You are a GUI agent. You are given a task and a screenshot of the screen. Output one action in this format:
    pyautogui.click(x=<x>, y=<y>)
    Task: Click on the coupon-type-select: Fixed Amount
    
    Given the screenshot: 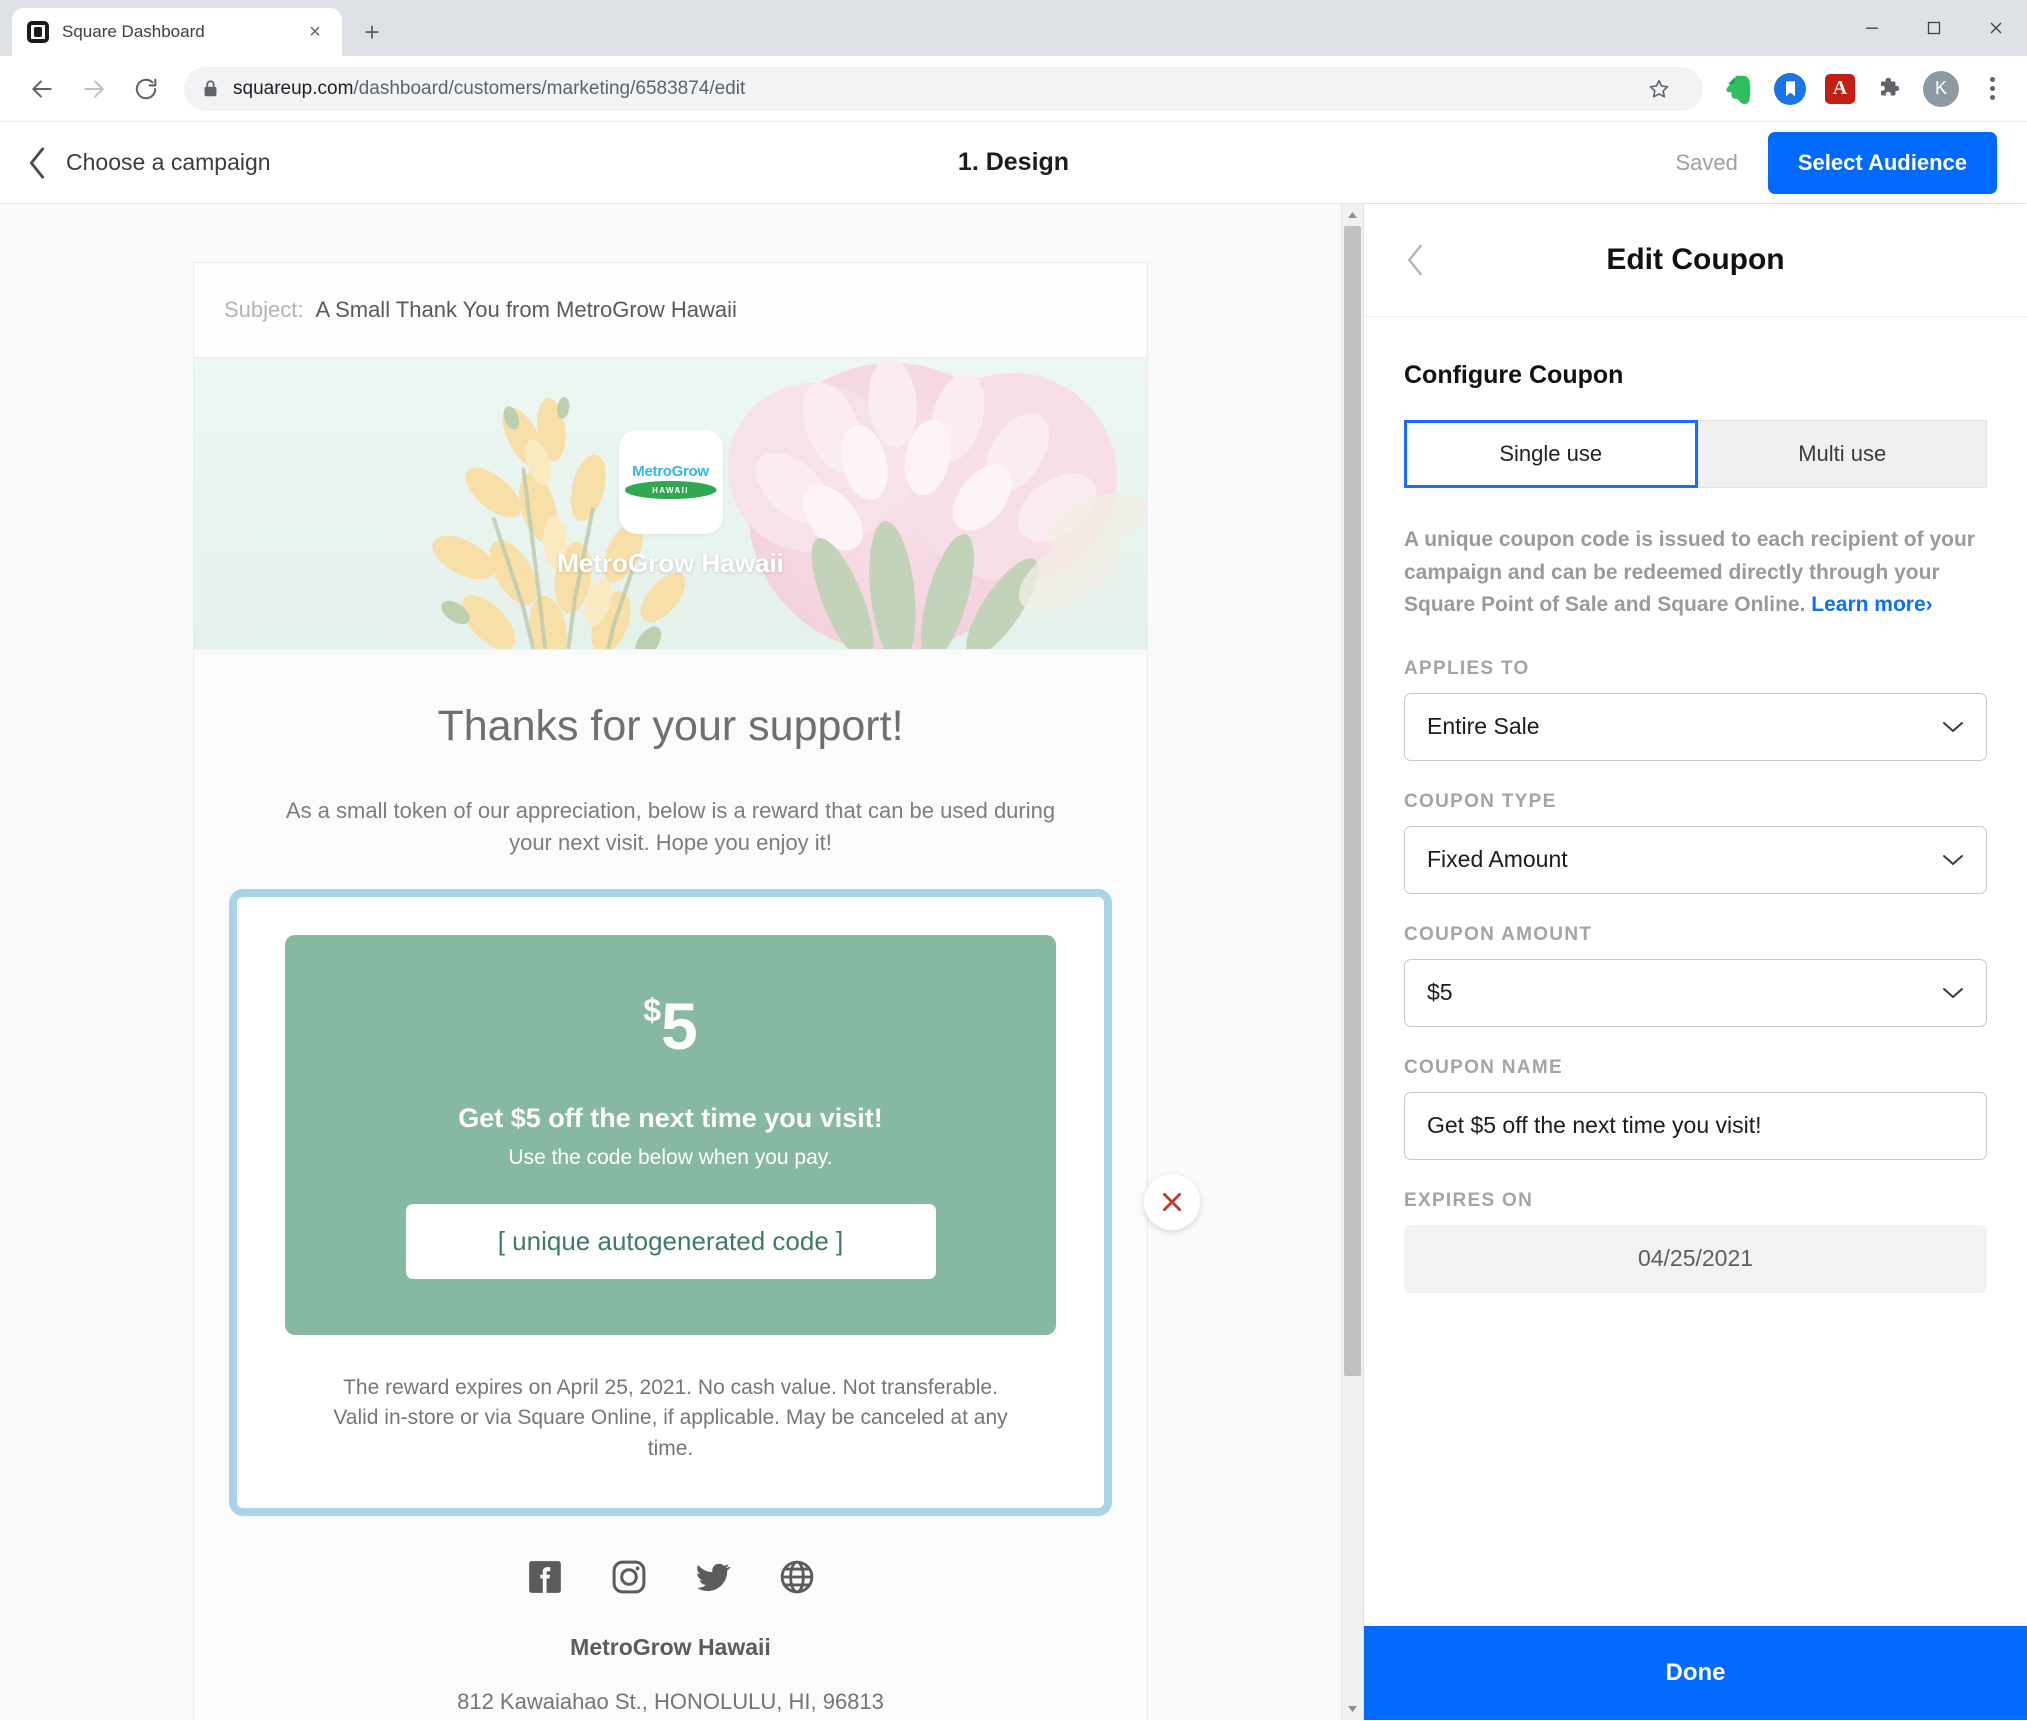 What is the action you would take?
    pyautogui.click(x=1695, y=859)
    